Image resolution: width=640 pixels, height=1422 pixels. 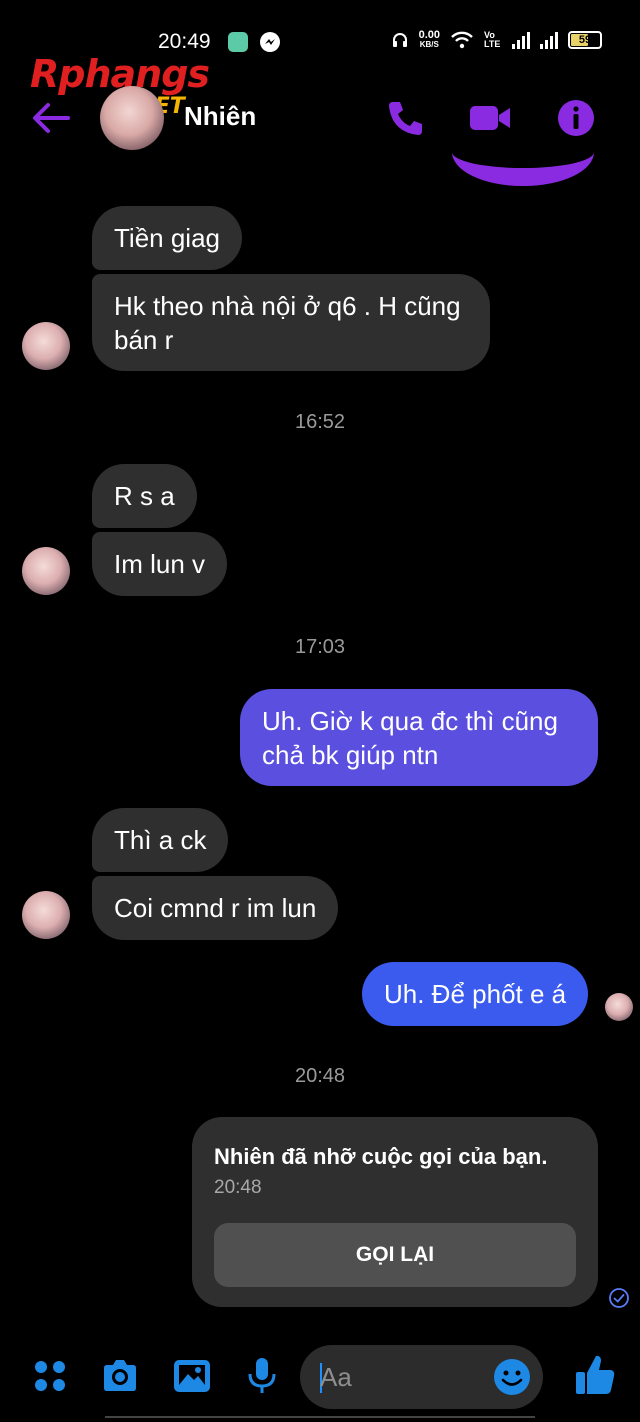 I want to click on net-speed-value: 0.00, so click(x=429, y=35).